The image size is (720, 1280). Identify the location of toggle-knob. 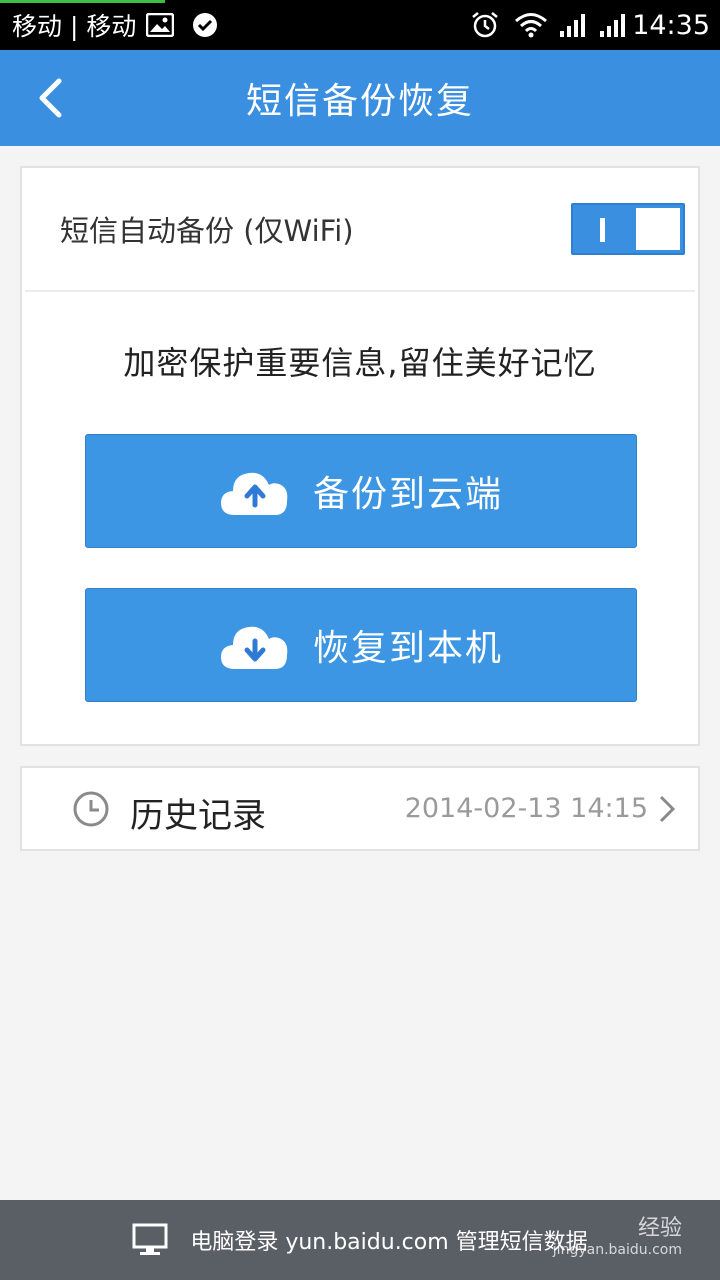
(658, 229).